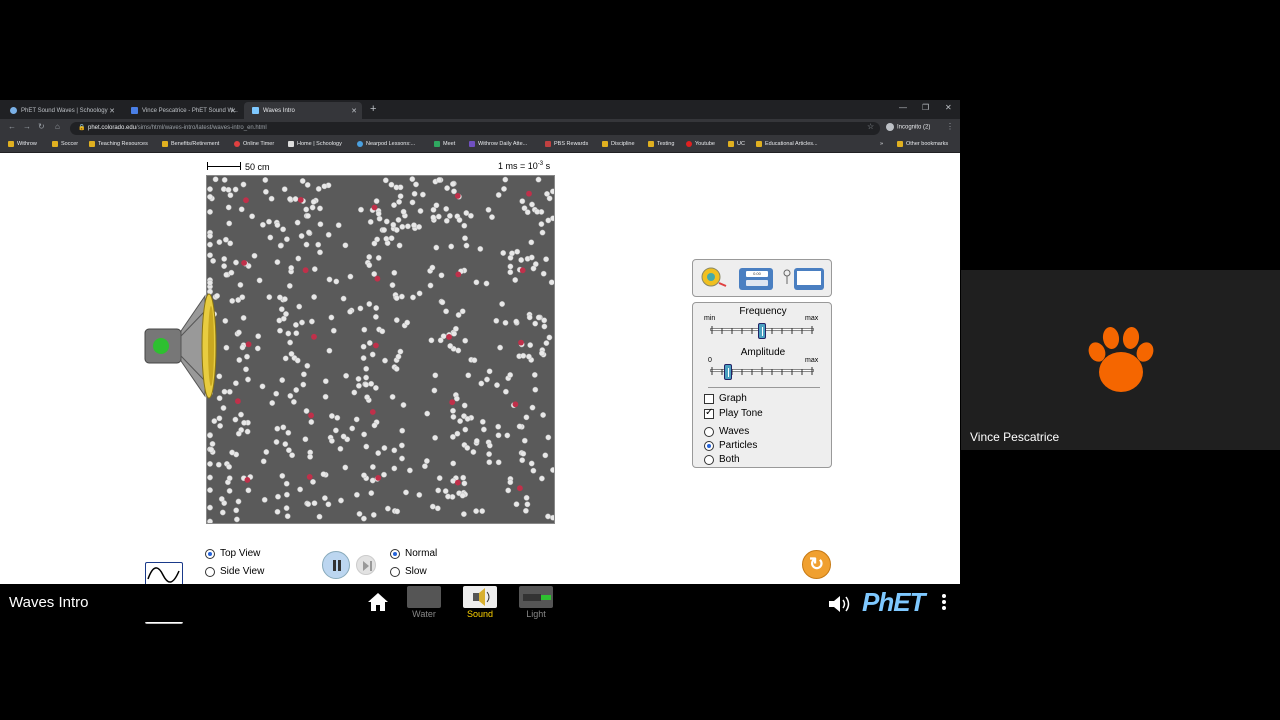  I want to click on restore-icon: ❐, so click(925, 107).